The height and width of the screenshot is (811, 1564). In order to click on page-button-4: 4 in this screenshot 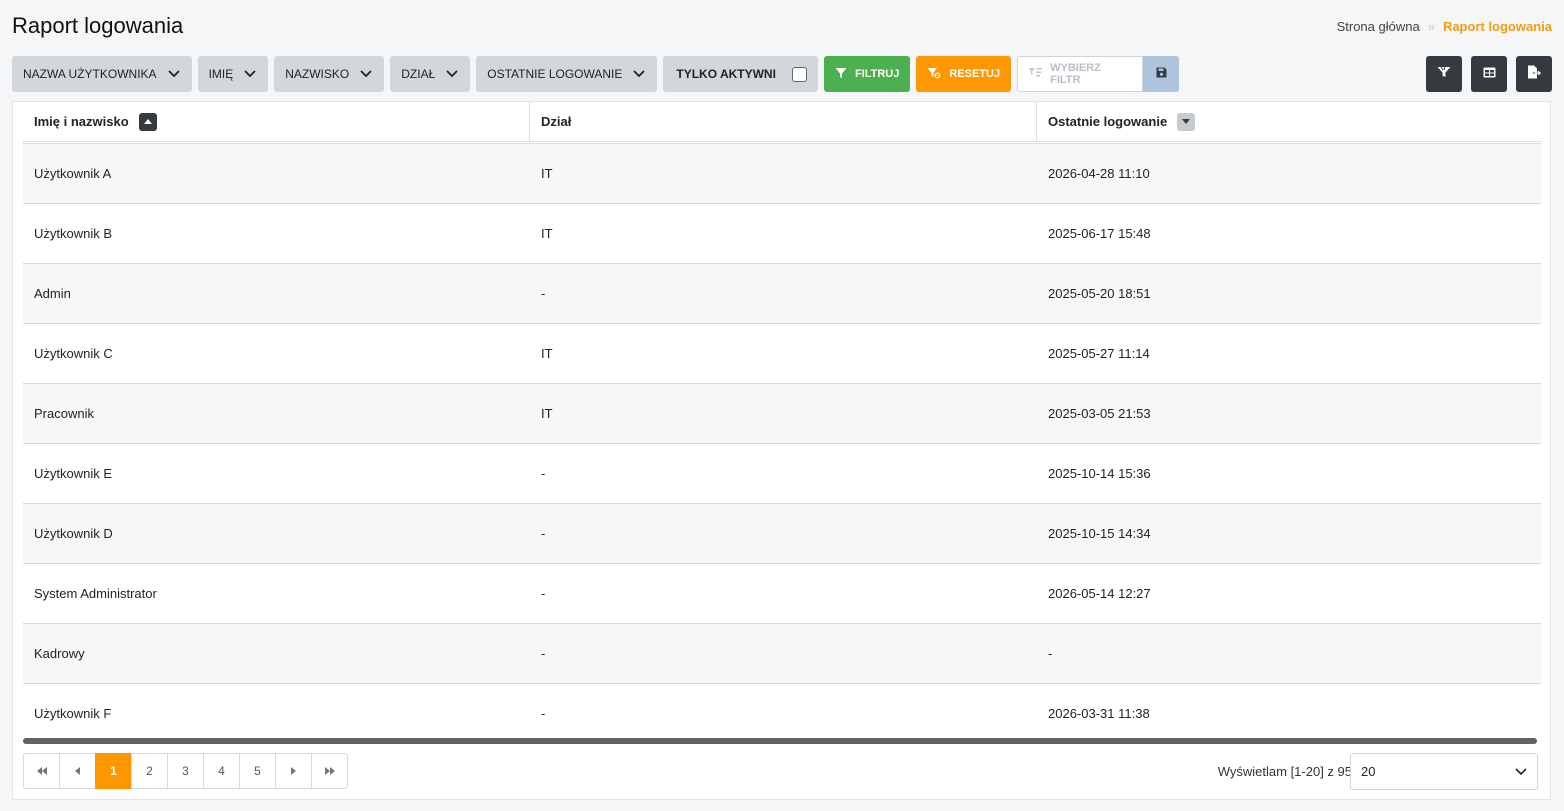, I will do `click(221, 771)`.